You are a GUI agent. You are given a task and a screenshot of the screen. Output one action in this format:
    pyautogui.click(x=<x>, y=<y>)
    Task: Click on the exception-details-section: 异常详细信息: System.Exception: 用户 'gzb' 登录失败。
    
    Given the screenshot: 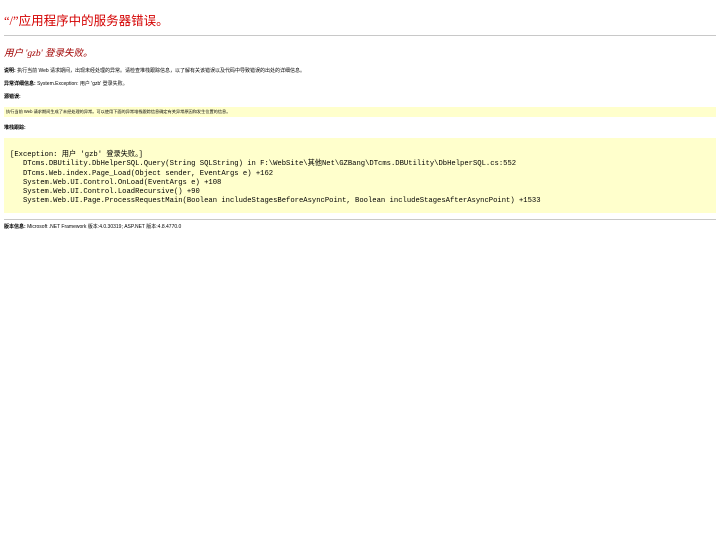 What is the action you would take?
    pyautogui.click(x=360, y=84)
    